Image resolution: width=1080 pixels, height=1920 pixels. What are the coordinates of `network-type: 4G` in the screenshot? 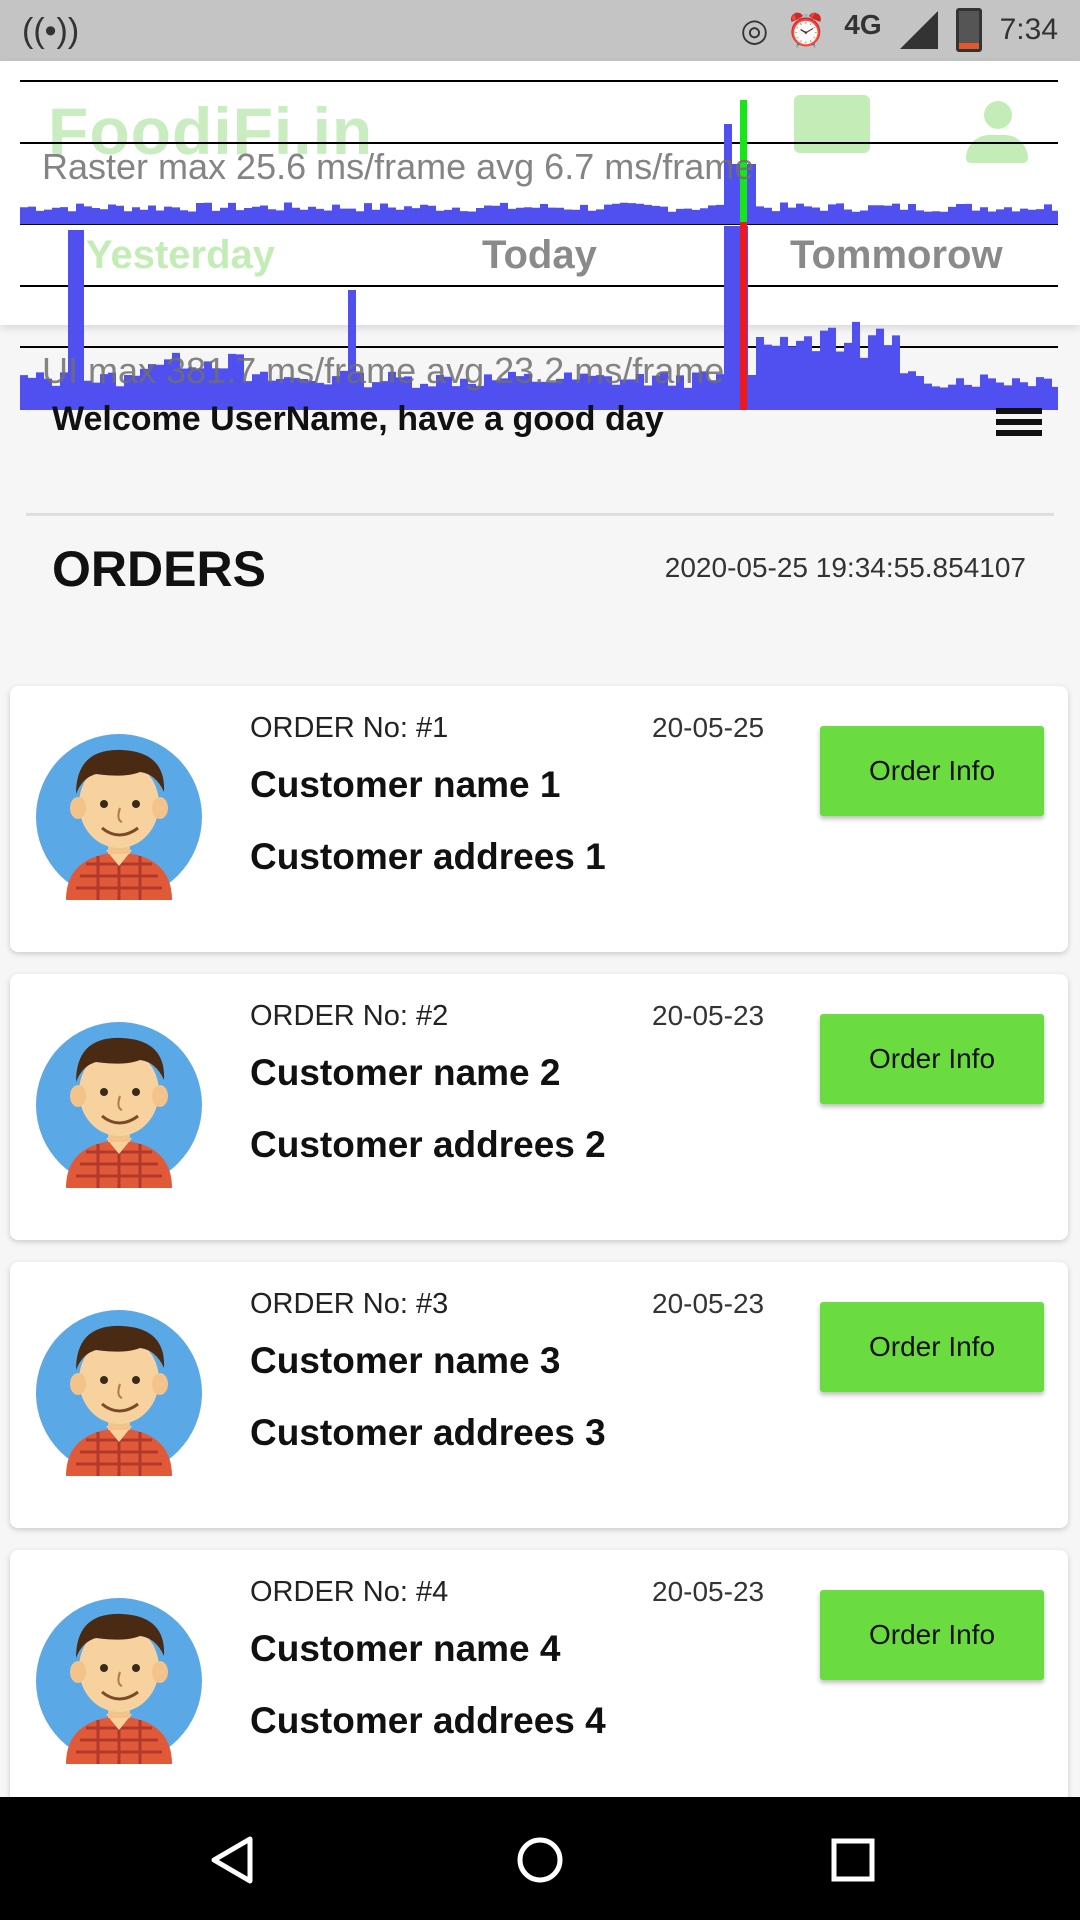 It's located at (863, 24).